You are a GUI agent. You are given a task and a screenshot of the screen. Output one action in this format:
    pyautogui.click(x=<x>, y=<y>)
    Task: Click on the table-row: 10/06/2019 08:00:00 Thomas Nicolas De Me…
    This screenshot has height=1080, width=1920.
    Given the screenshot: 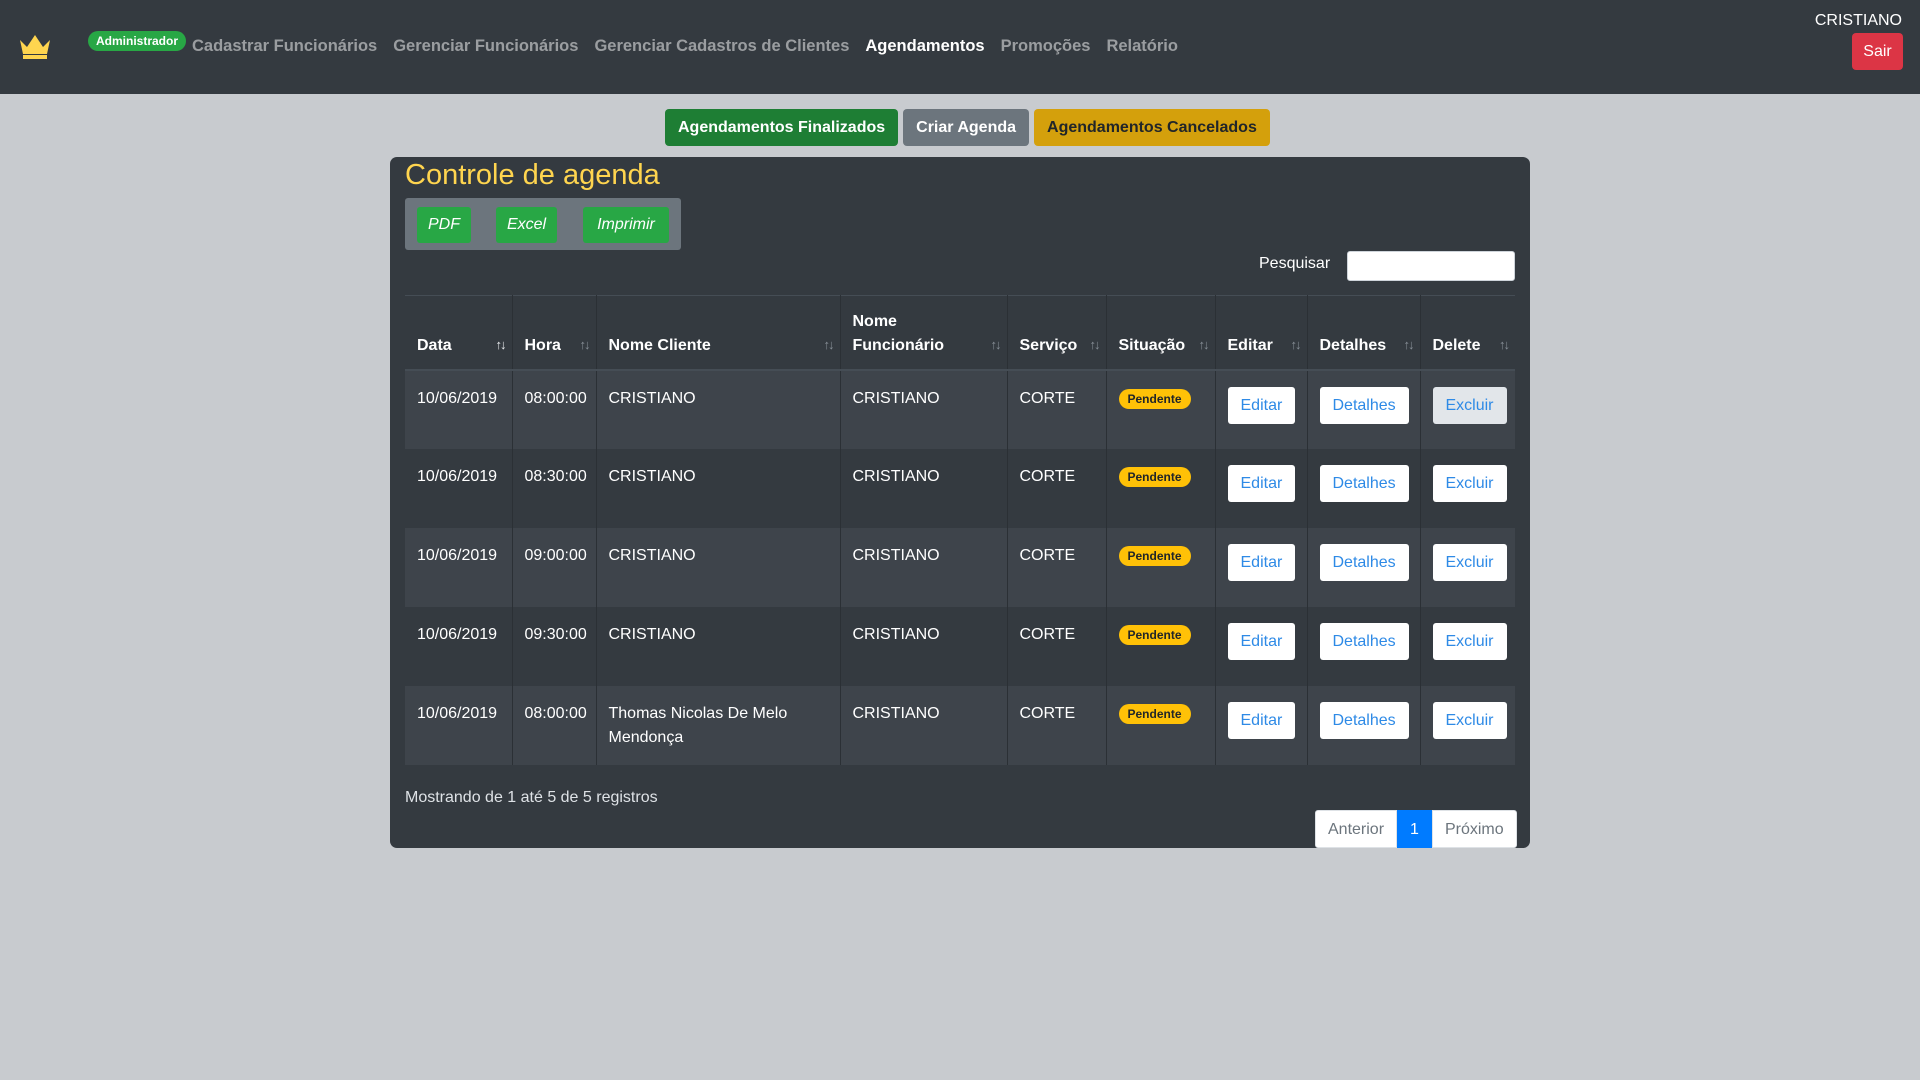 What is the action you would take?
    pyautogui.click(x=960, y=725)
    